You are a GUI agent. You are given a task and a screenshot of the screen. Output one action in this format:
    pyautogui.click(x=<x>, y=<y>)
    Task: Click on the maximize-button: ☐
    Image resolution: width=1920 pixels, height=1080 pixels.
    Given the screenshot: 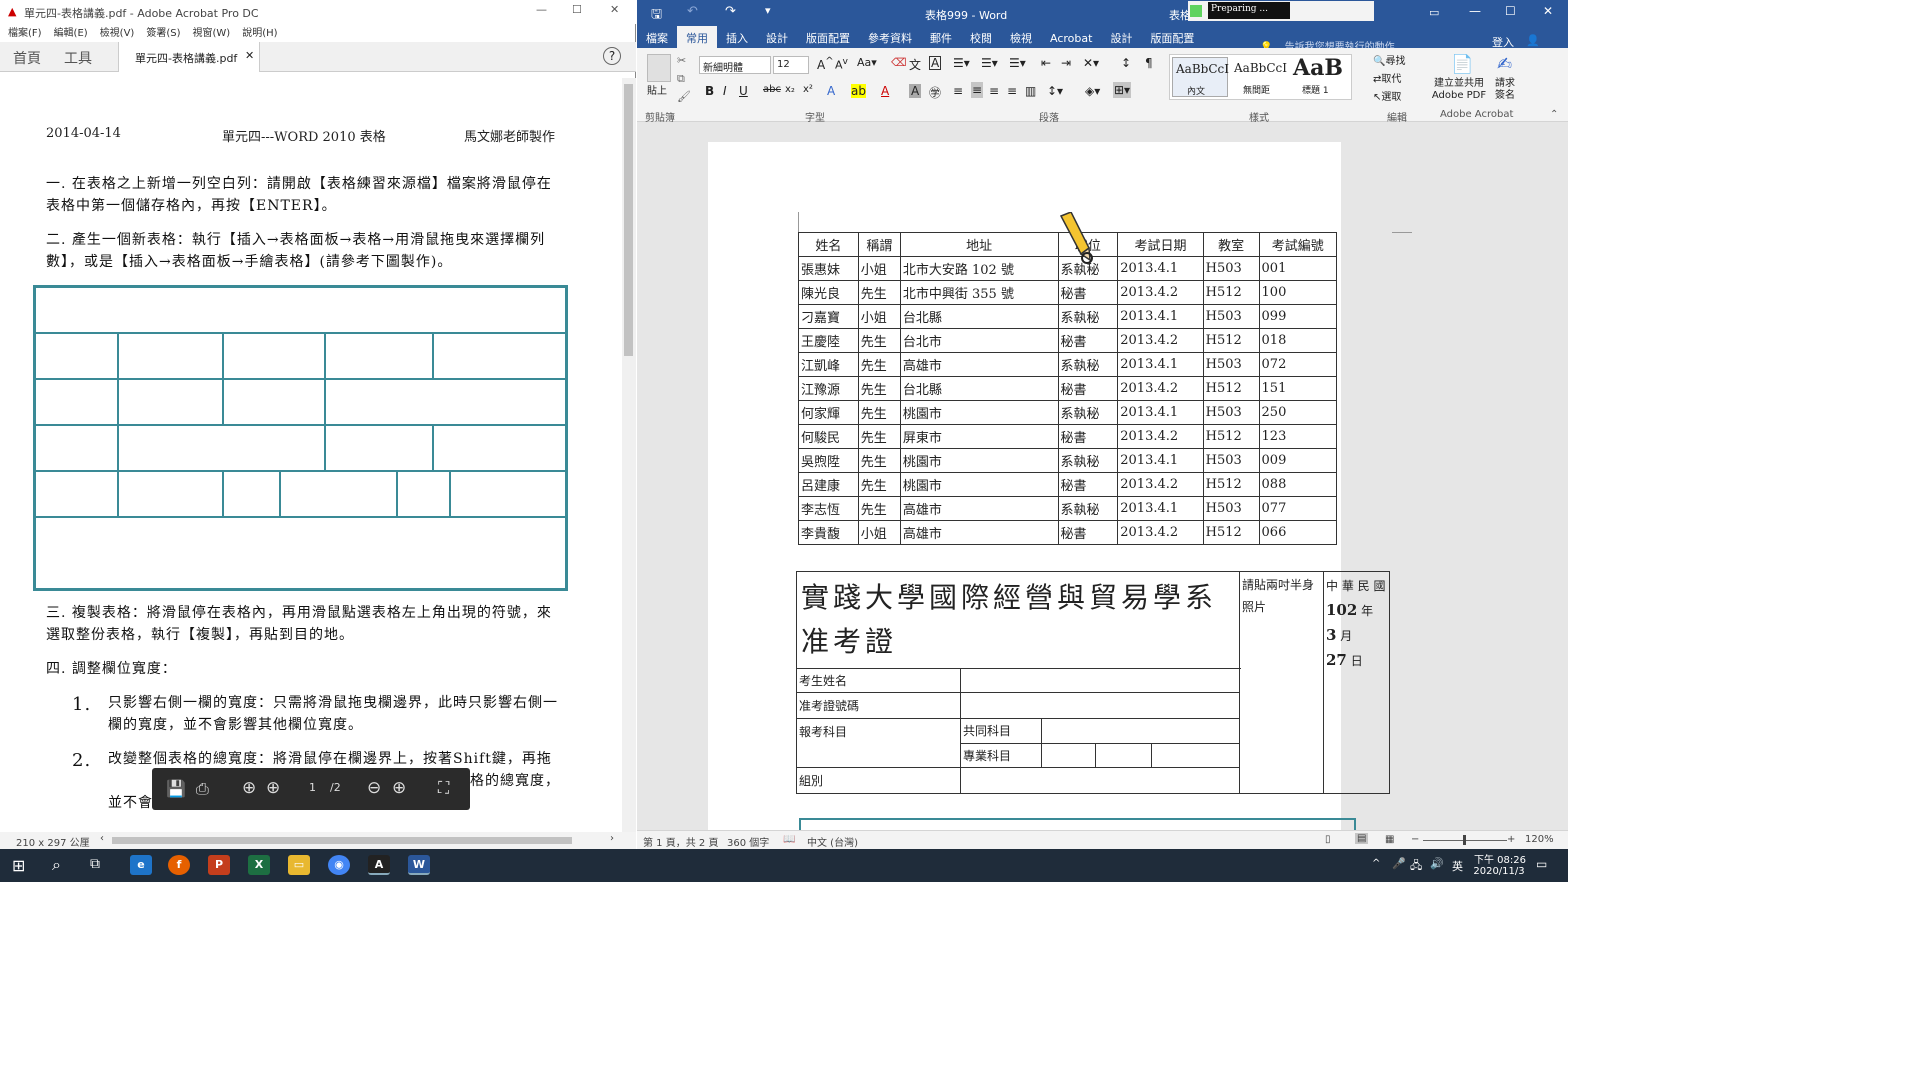 What is the action you would take?
    pyautogui.click(x=577, y=9)
    